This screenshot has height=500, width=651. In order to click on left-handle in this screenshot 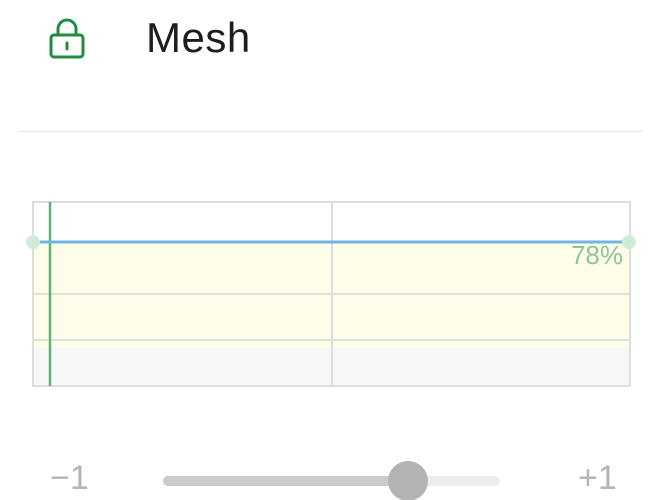, I will do `click(33, 242)`.